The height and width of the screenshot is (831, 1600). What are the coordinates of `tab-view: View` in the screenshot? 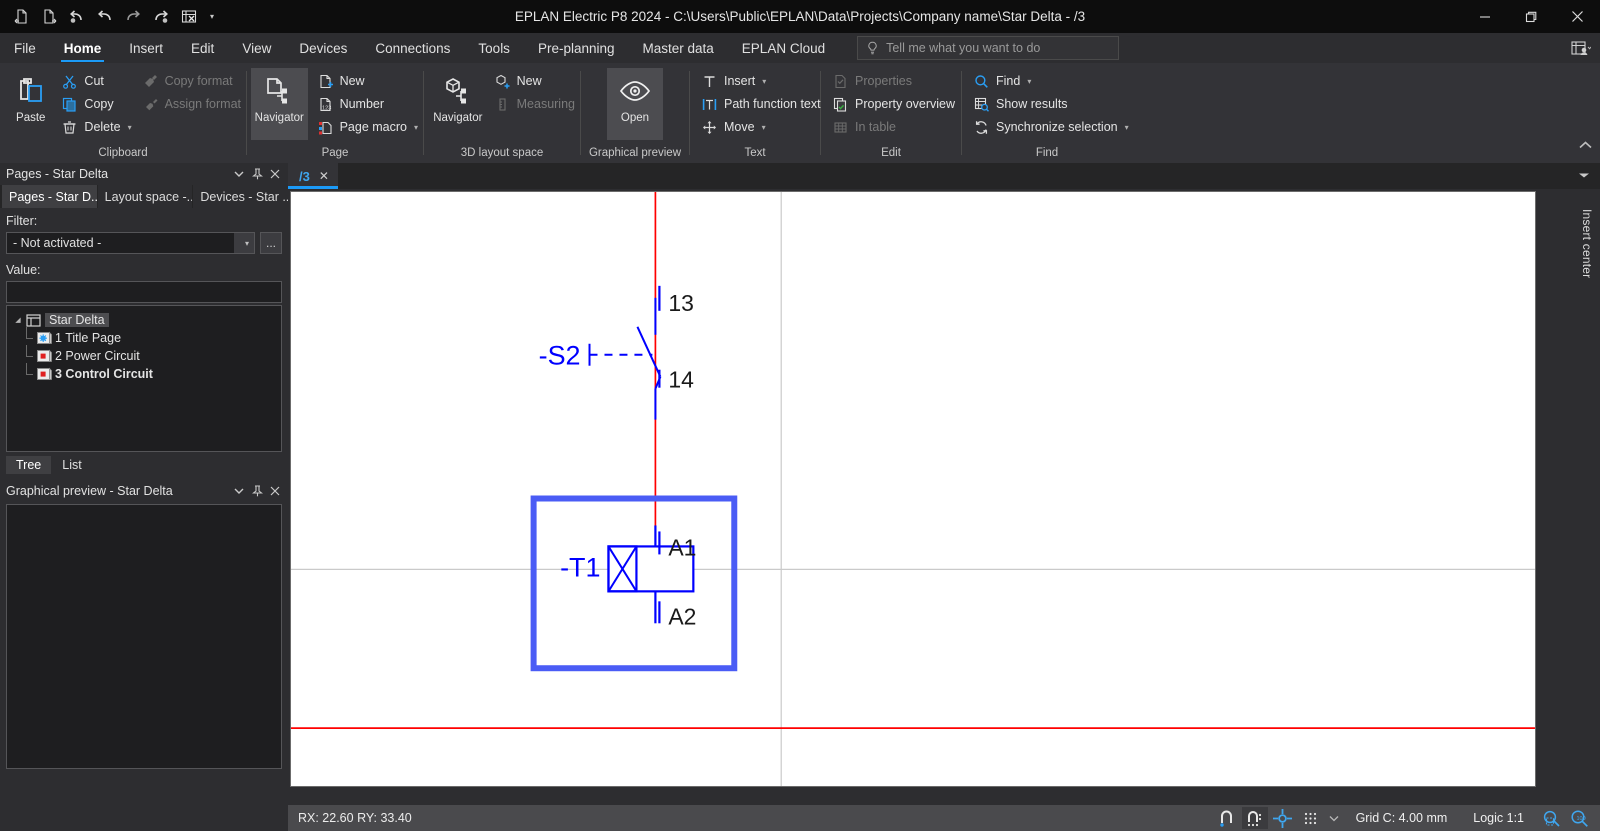 It's located at (256, 48).